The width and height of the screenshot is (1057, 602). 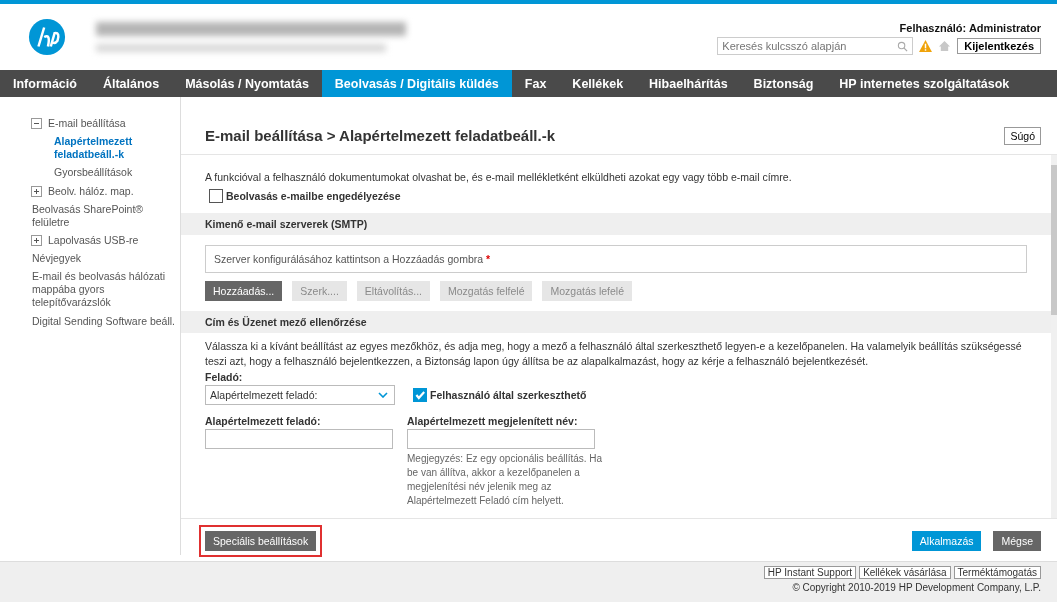 What do you see at coordinates (616, 224) in the screenshot?
I see `section-heading: Kimenő e-mail szerverek (SMTP)` at bounding box center [616, 224].